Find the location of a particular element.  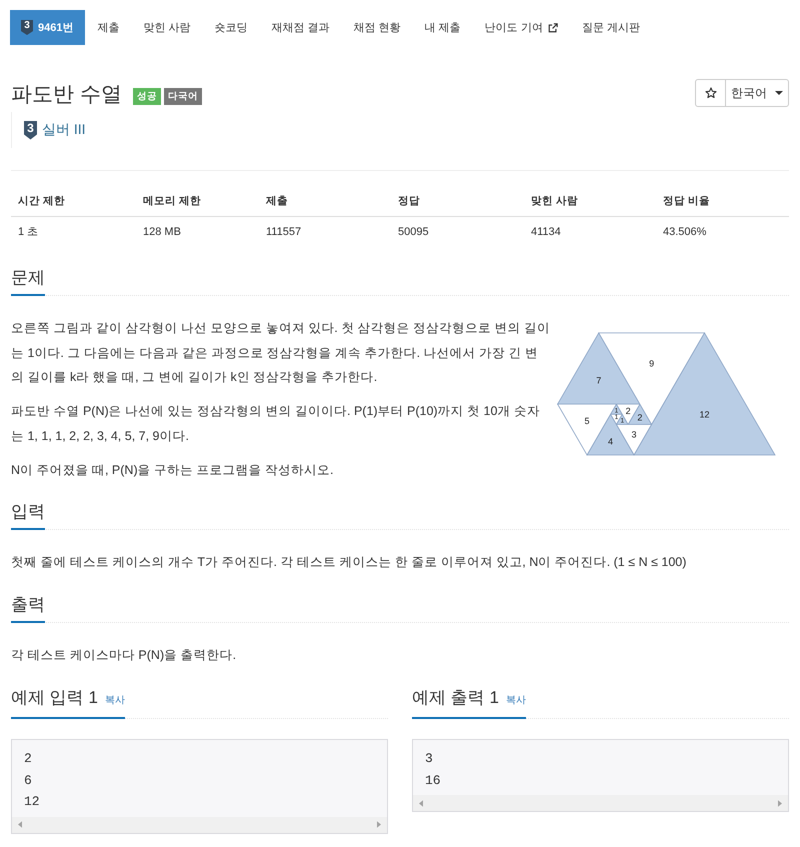

nav-tab: 채점 현황 is located at coordinates (377, 27).